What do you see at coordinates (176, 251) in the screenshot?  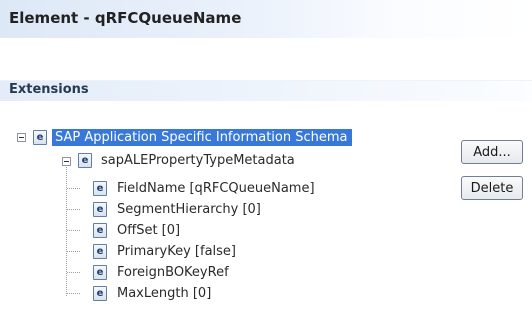 I see `tree-node-leaf: PrimaryKey [false]` at bounding box center [176, 251].